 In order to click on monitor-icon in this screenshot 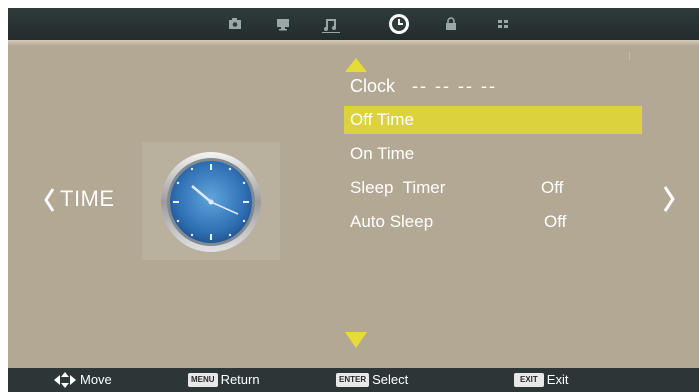, I will do `click(283, 24)`.